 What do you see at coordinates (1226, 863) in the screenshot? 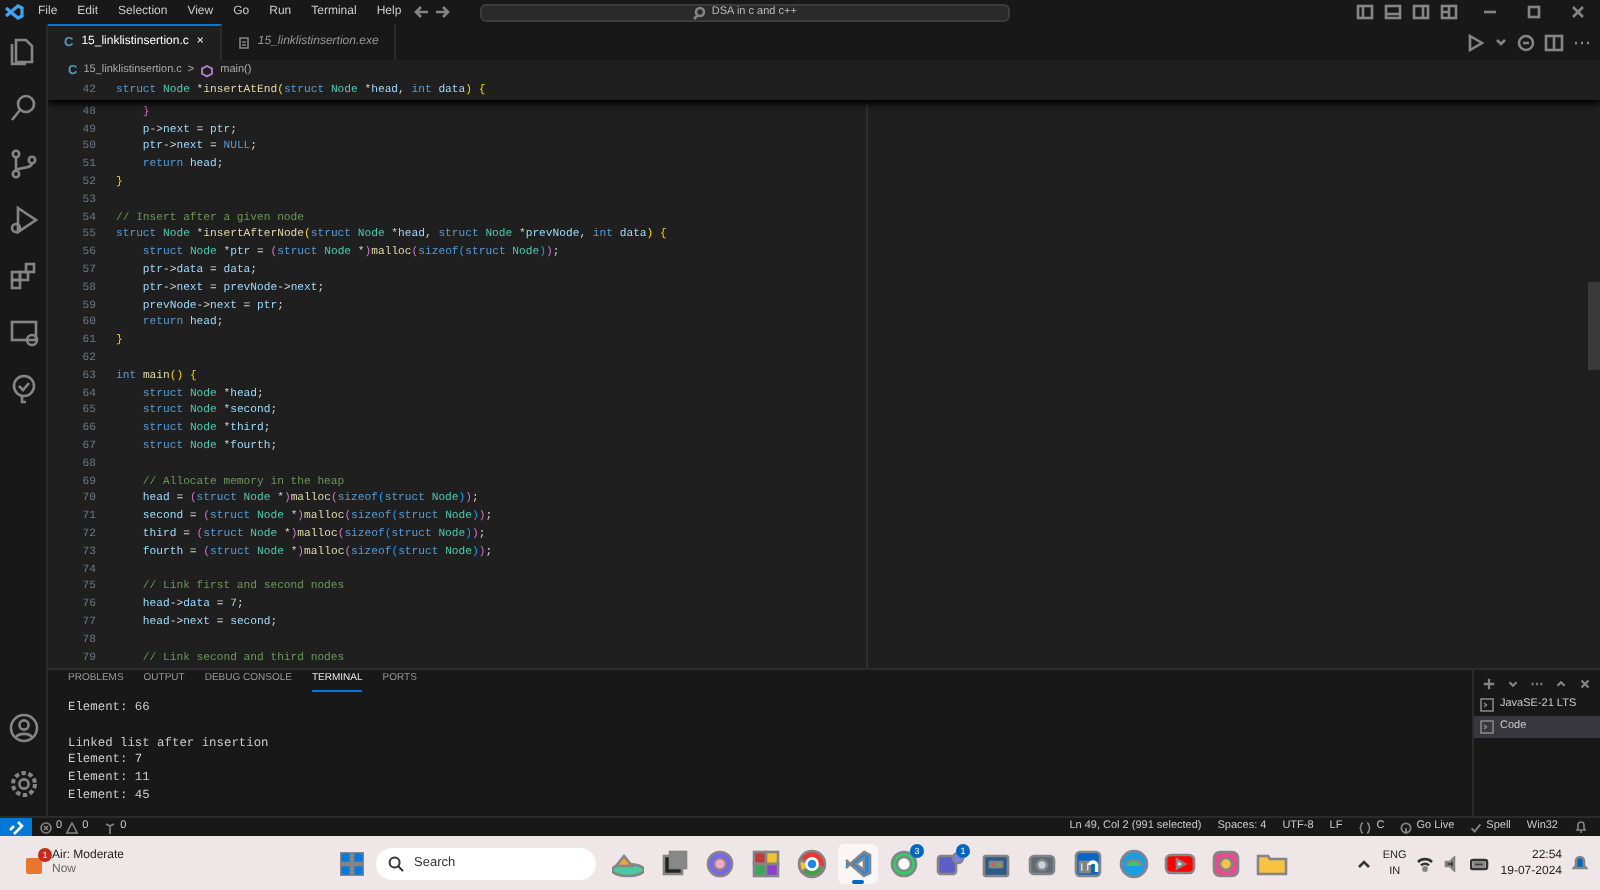
I see `camera-app-icon` at bounding box center [1226, 863].